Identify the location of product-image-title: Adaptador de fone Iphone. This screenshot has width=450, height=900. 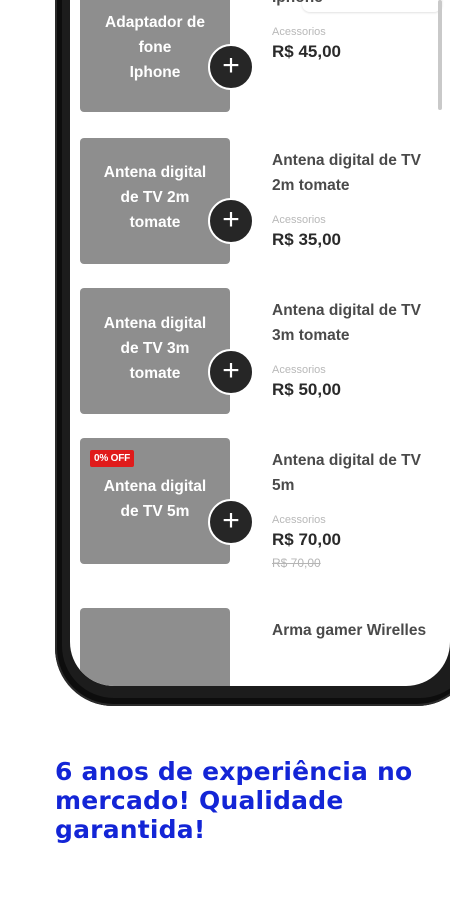
(155, 47).